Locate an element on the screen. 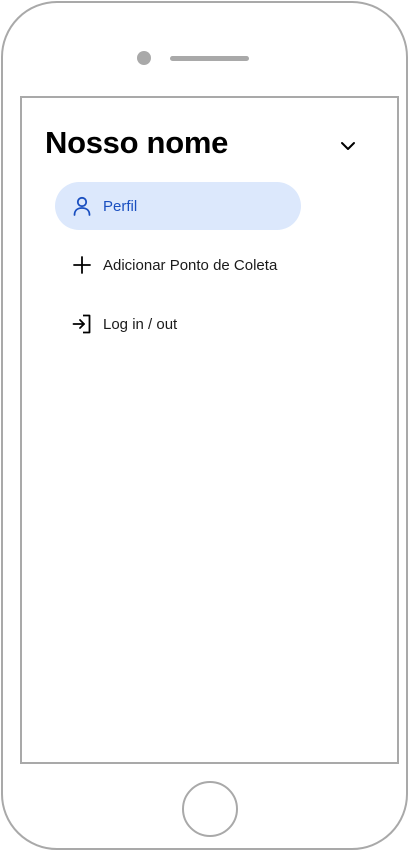 The image size is (413, 855). drawer-item-adicionar-ponto: Adicionar Ponto de Coleta is located at coordinates (178, 265).